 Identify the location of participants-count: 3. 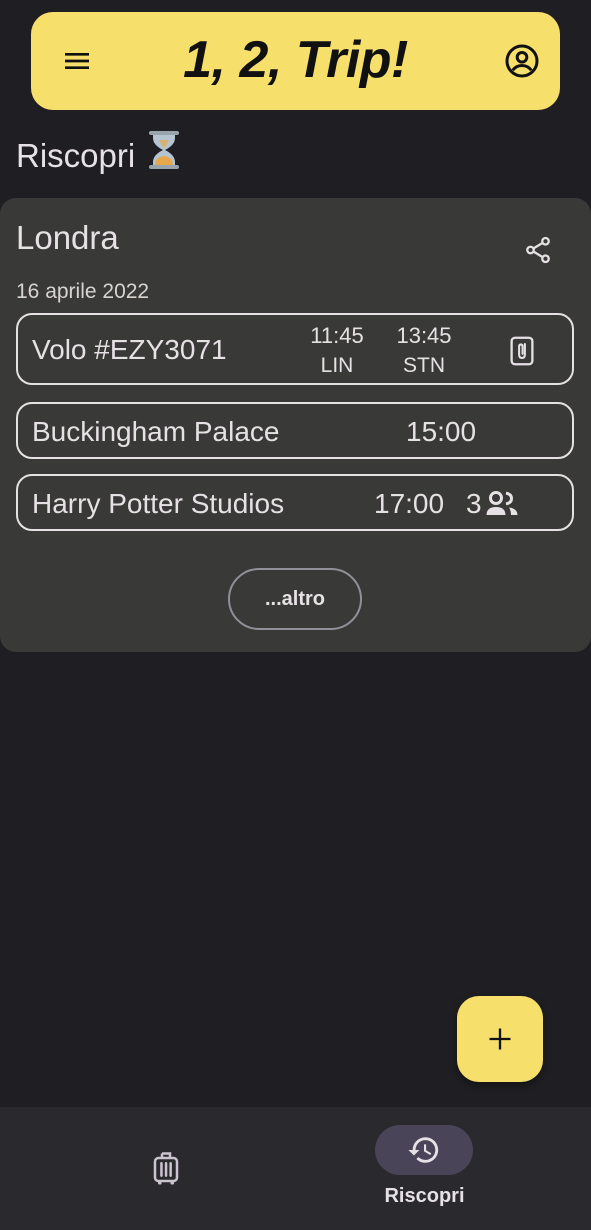
(474, 503).